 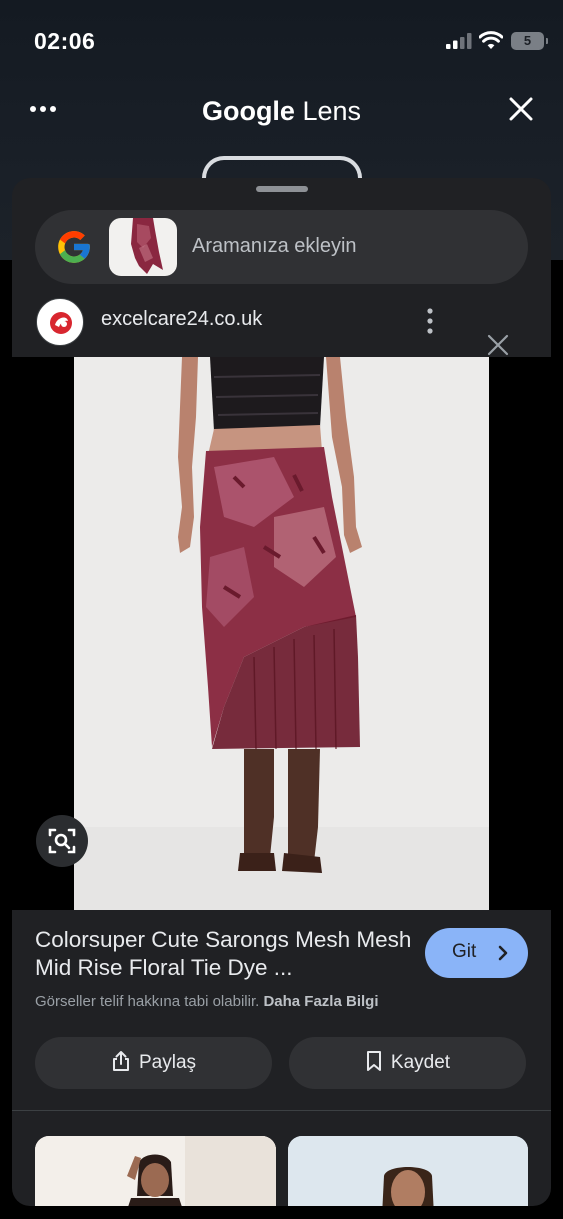 I want to click on save-button: Kaydet, so click(x=407, y=1063).